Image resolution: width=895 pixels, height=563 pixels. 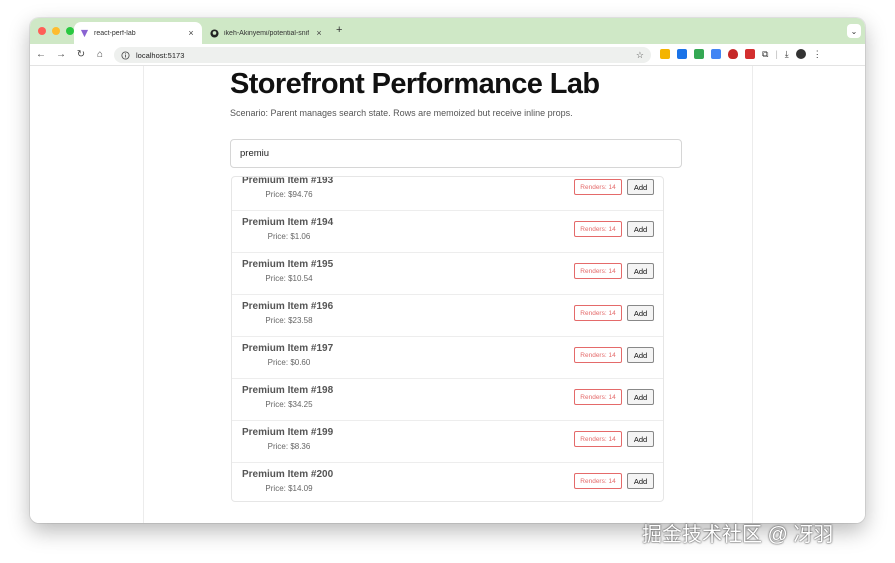 I want to click on address-bar: localhost:5173 ☆, so click(x=382, y=55).